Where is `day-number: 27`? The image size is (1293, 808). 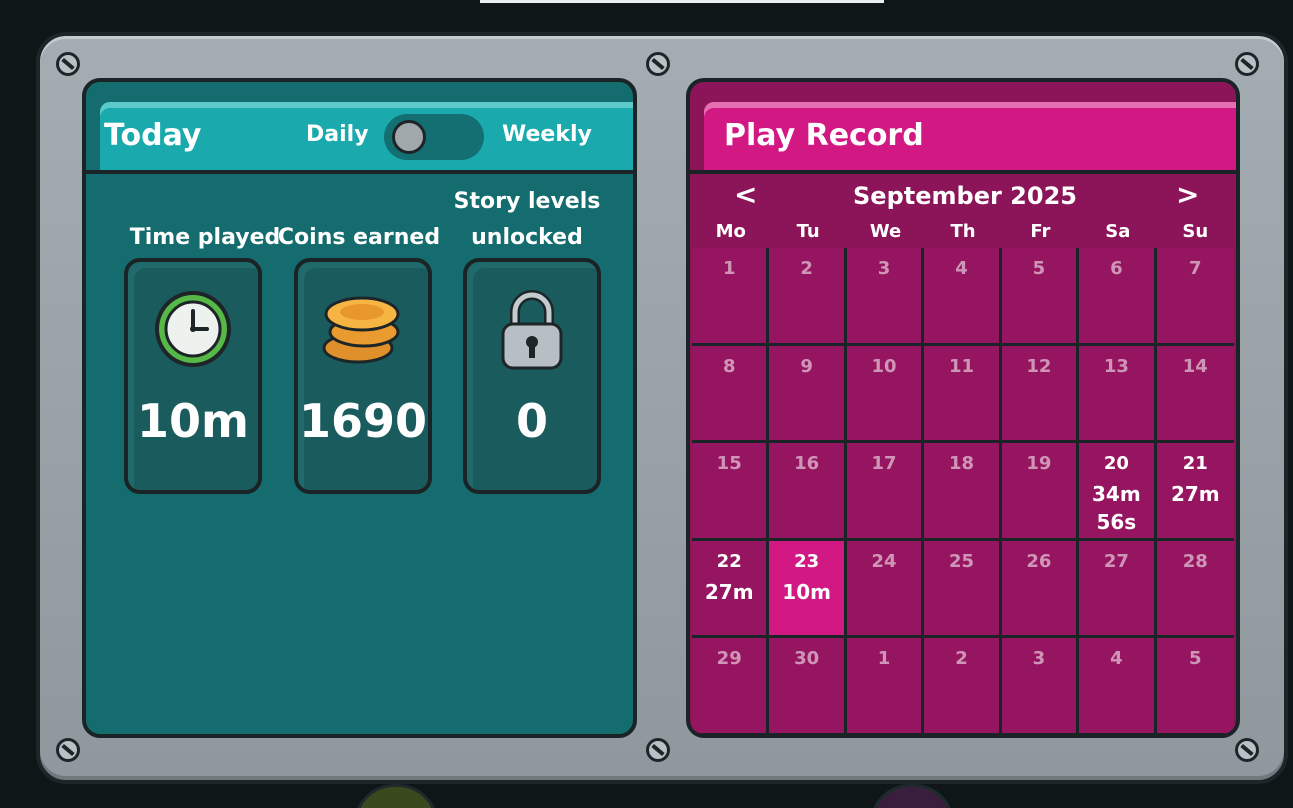
day-number: 27 is located at coordinates (1116, 561).